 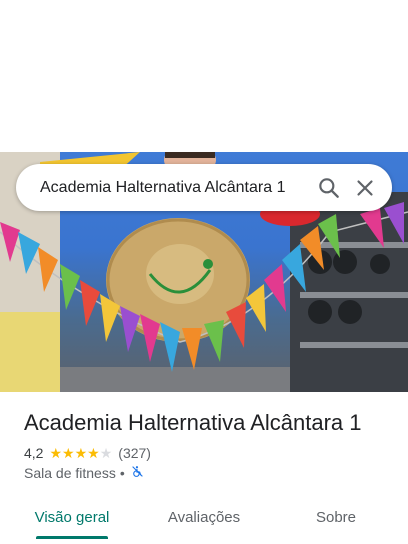 What do you see at coordinates (193, 422) in the screenshot?
I see `place-title: Academia Halternativa Alcântara 1` at bounding box center [193, 422].